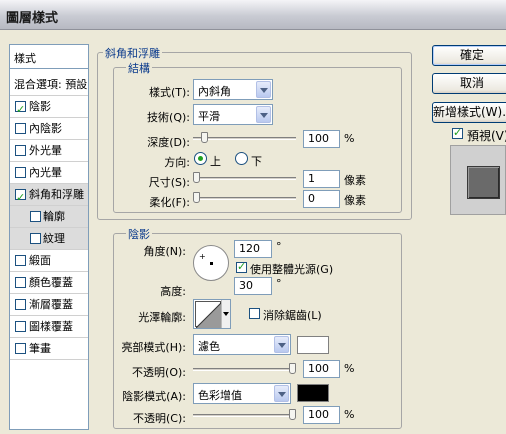 The image size is (506, 434). I want to click on soften-field: 0, so click(321, 199).